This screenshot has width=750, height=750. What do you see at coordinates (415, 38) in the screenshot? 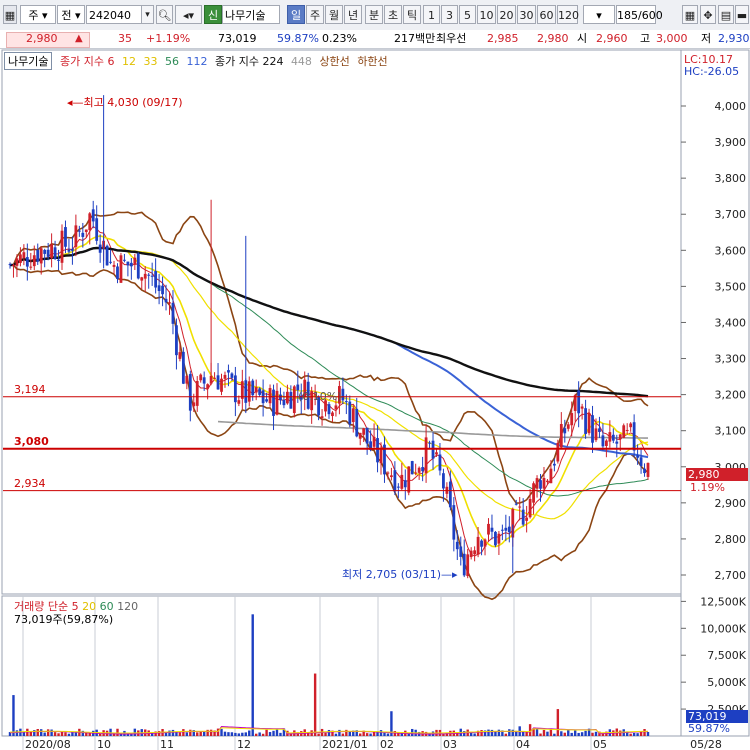
I see `amount-value: 217백만` at bounding box center [415, 38].